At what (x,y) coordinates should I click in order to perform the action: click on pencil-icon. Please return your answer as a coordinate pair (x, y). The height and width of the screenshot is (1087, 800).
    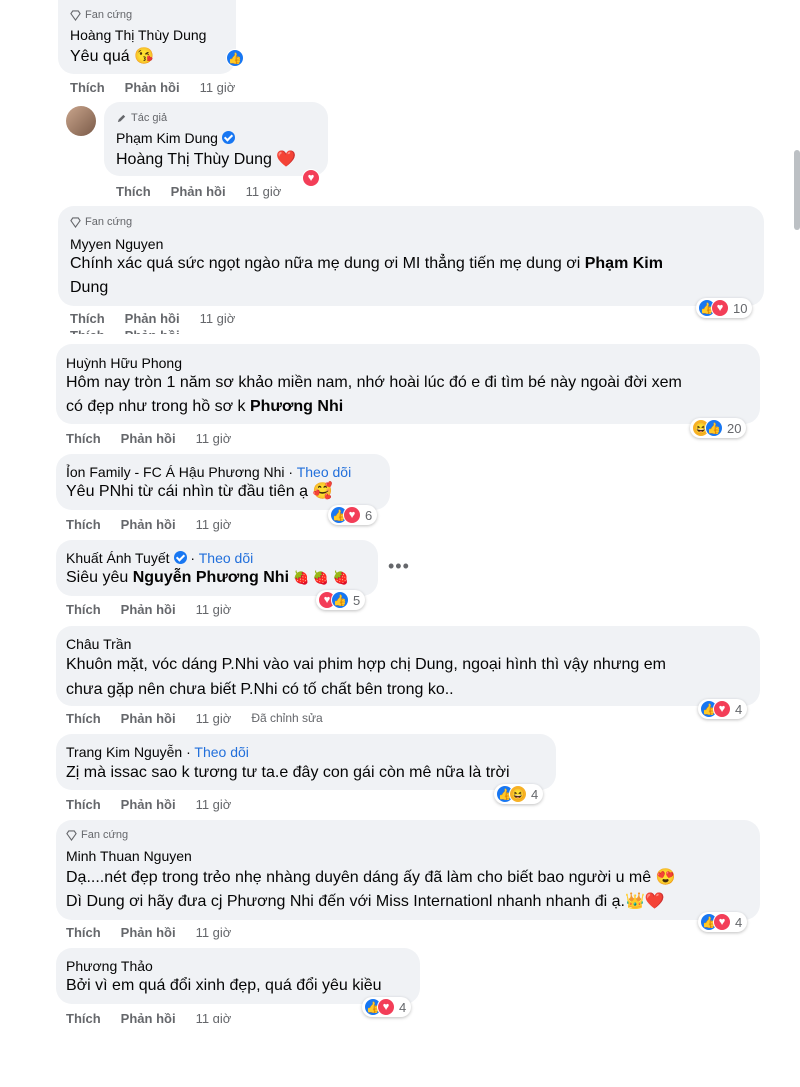
    Looking at the image, I should click on (121, 118).